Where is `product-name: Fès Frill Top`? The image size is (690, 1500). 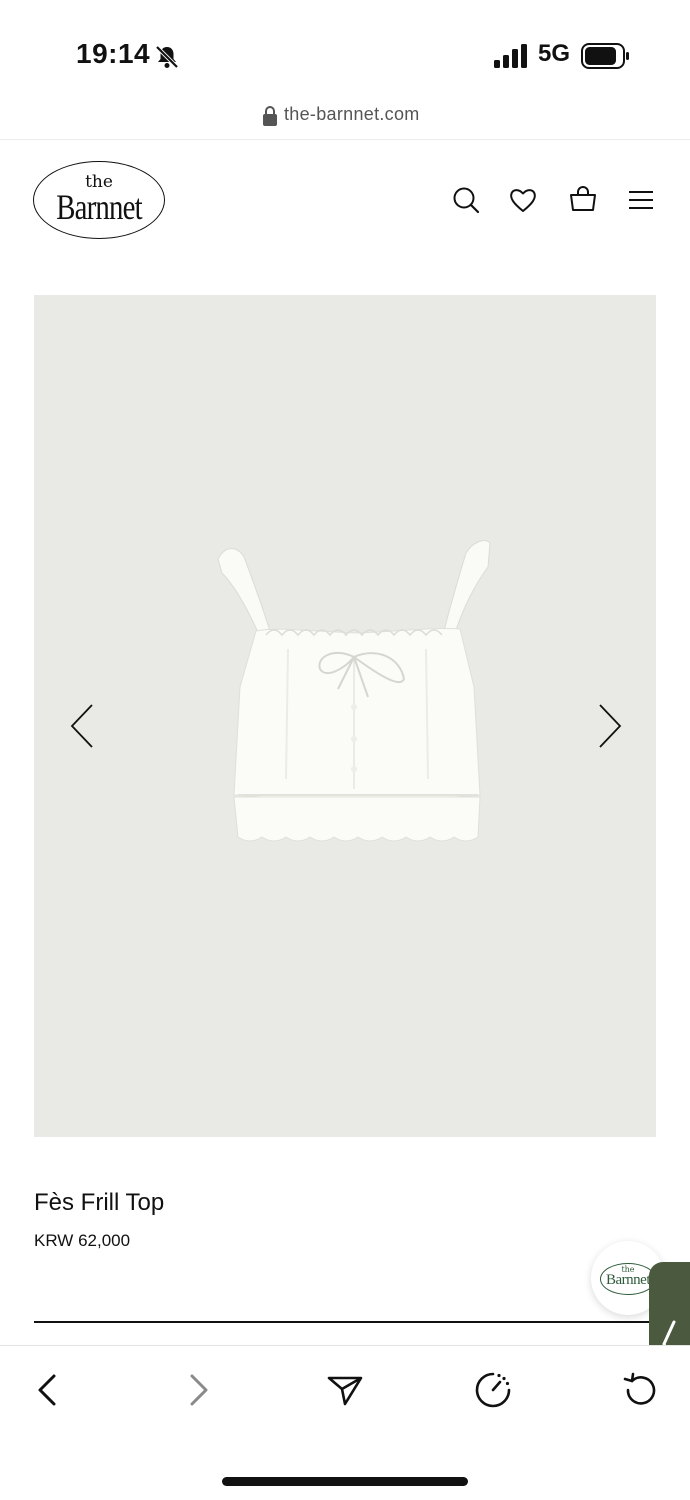 product-name: Fès Frill Top is located at coordinates (99, 1202).